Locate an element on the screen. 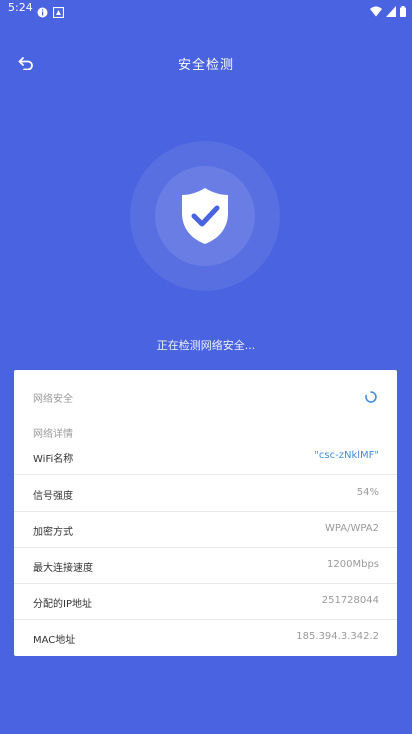 This screenshot has width=412, height=734. info-icon is located at coordinates (42, 10).